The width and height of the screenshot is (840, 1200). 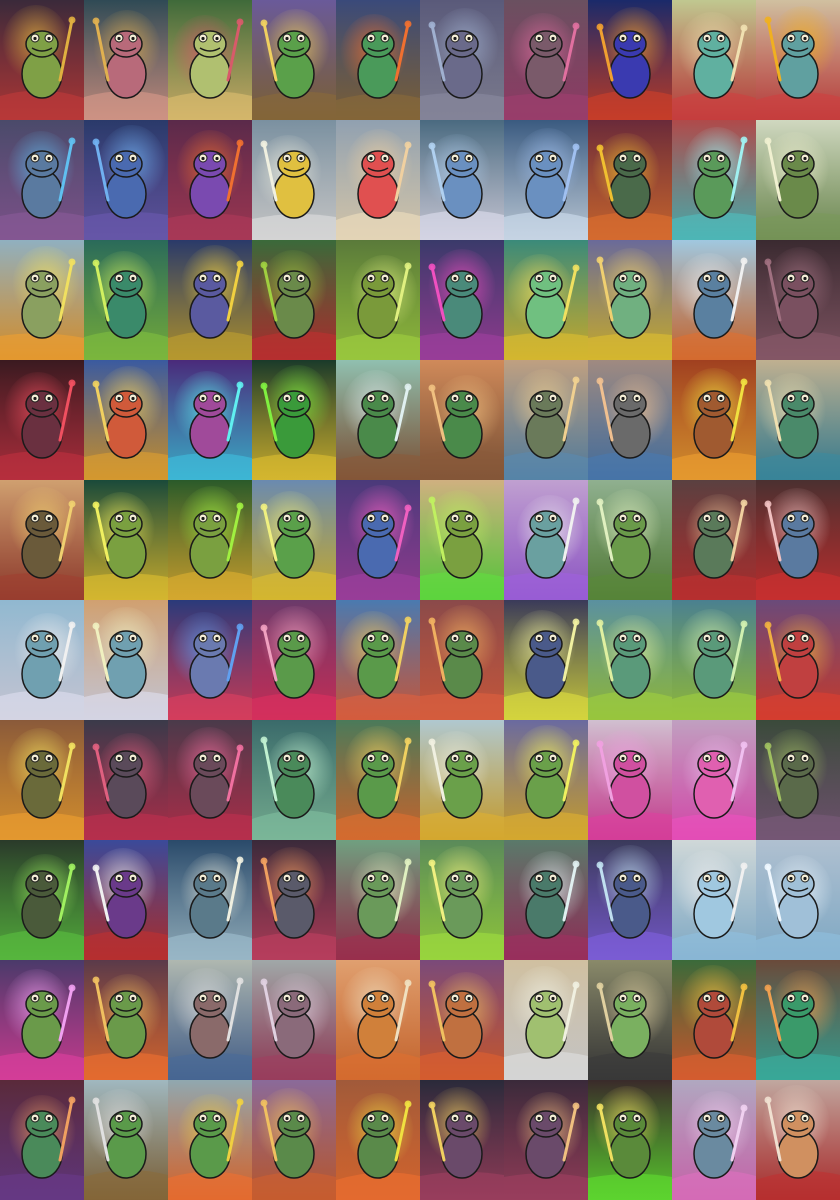 What do you see at coordinates (378, 900) in the screenshot?
I see `art-thumbnail-hood-frog` at bounding box center [378, 900].